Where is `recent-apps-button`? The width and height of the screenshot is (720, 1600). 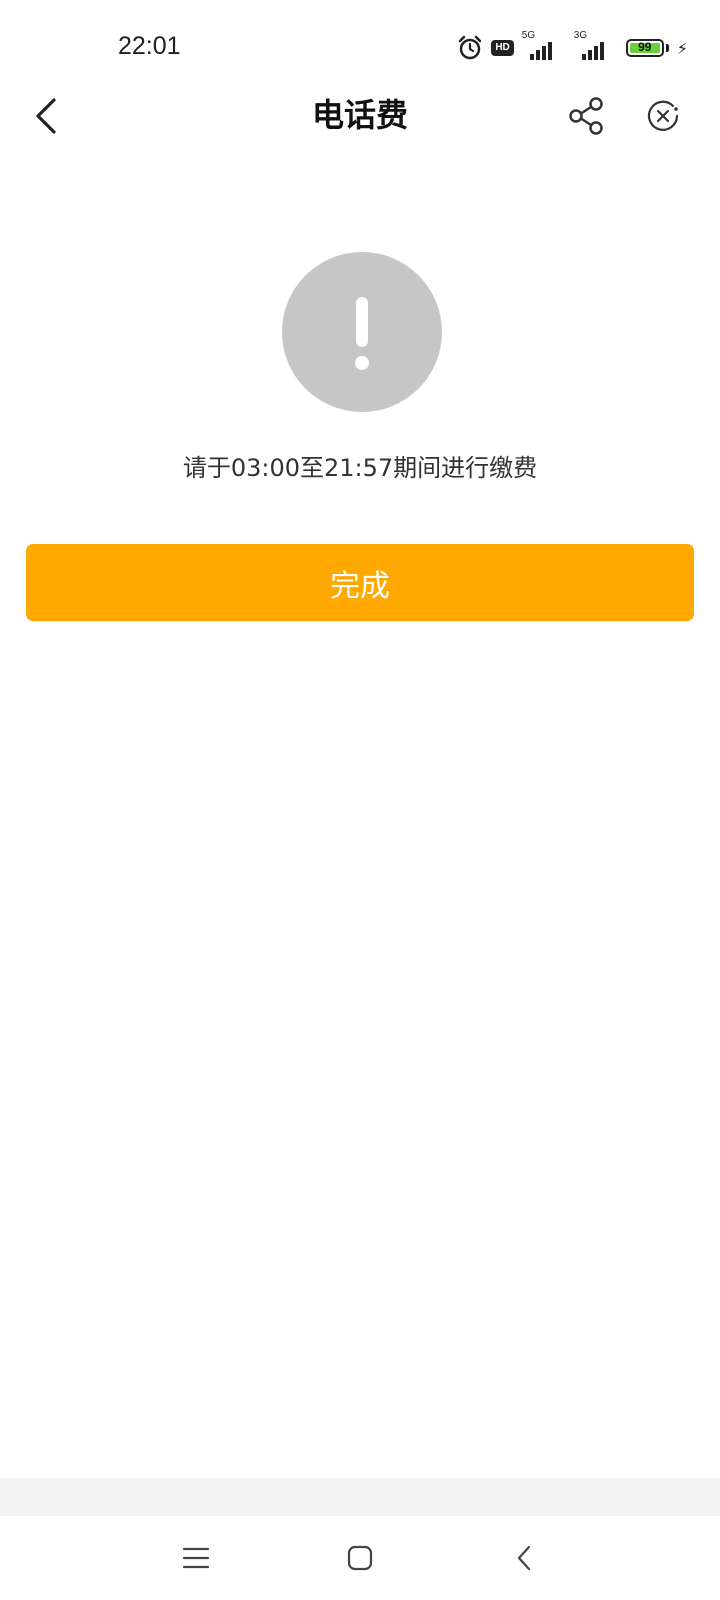
recent-apps-button is located at coordinates (196, 1558).